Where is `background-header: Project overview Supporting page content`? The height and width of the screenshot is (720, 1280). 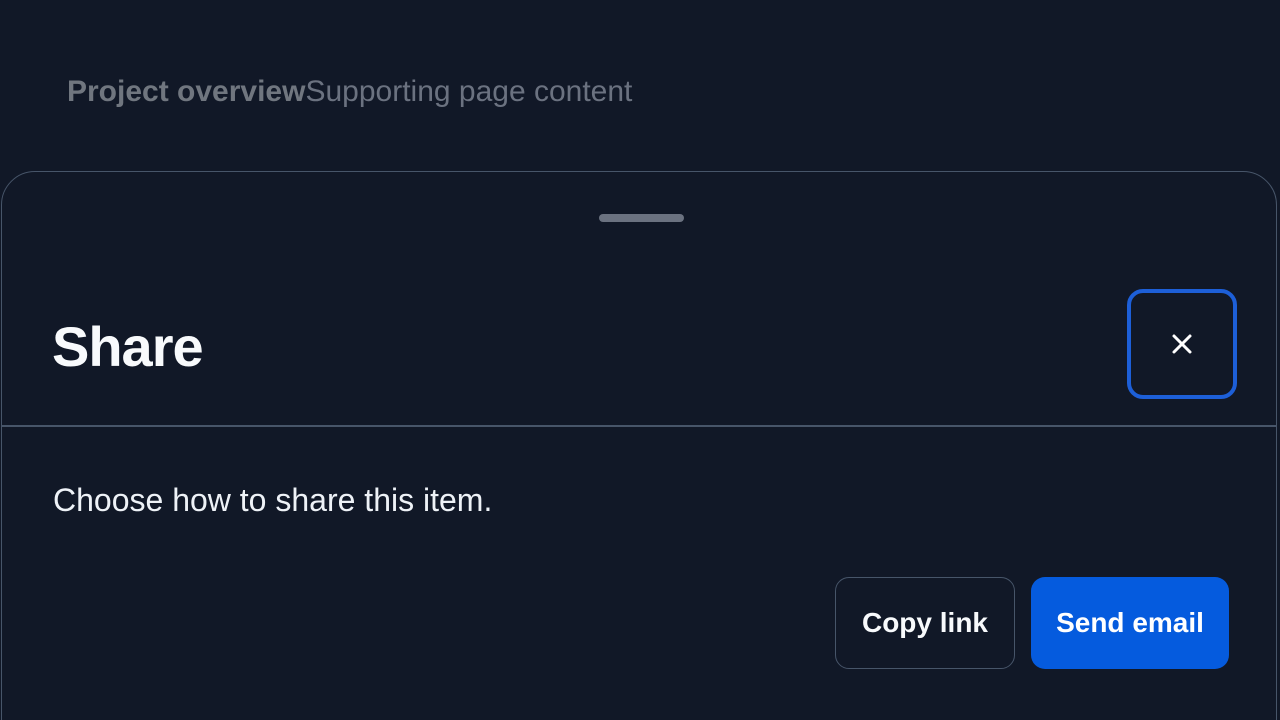
background-header: Project overview Supporting page content is located at coordinates (349, 92).